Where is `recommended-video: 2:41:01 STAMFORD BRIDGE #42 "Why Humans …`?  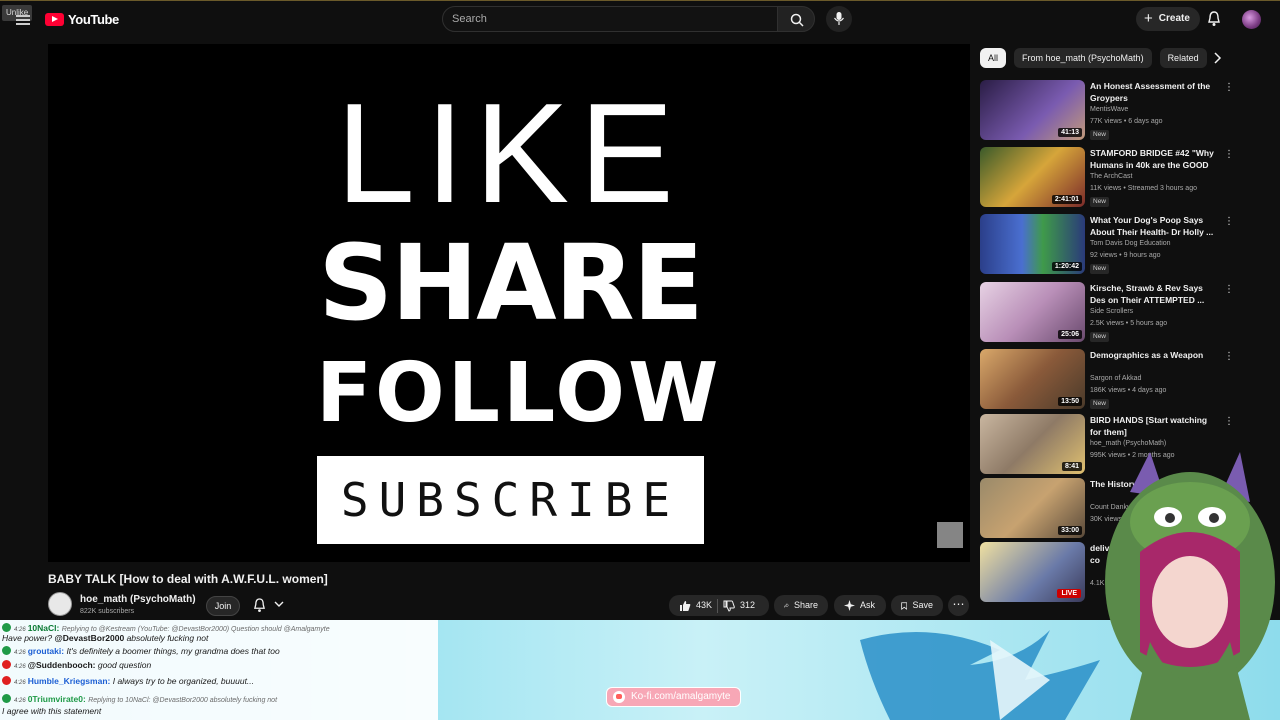
recommended-video: 2:41:01 STAMFORD BRIDGE #42 "Why Humans … is located at coordinates (1107, 177).